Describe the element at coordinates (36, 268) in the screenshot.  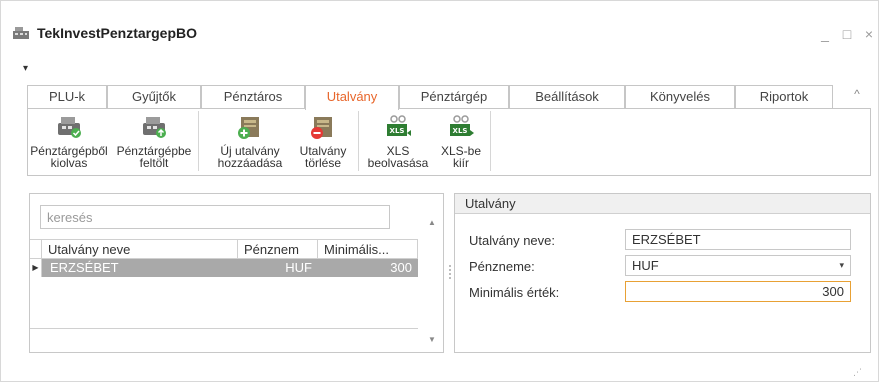
I see `current-row-indicator-icon: ▶` at that location.